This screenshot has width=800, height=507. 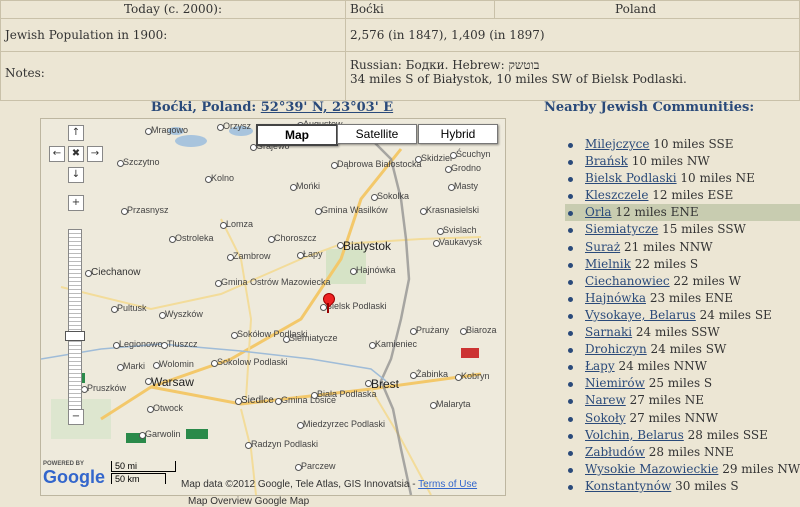 What do you see at coordinates (163, 434) in the screenshot?
I see `city-label: Garwolin` at bounding box center [163, 434].